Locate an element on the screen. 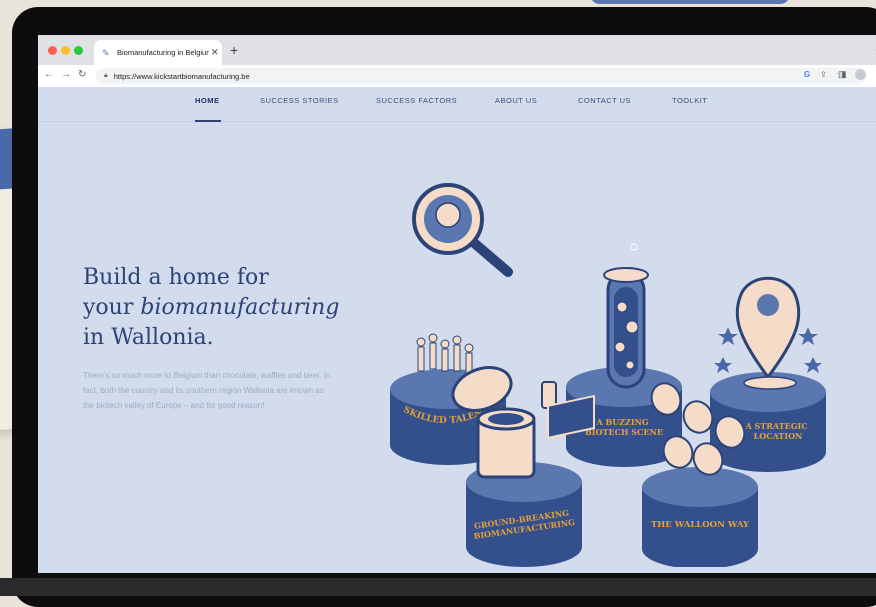 This screenshot has height=607, width=876. svg-text:A BUZZING BIOTECH: A BUZZING BIOTECH SCENE is located at coordinates (624, 427).